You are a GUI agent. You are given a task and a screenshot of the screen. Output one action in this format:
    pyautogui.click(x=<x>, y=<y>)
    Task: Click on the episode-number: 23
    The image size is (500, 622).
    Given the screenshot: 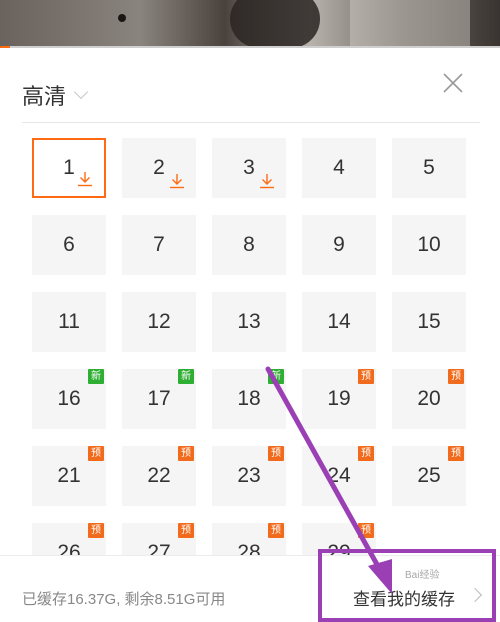 What is the action you would take?
    pyautogui.click(x=249, y=475)
    